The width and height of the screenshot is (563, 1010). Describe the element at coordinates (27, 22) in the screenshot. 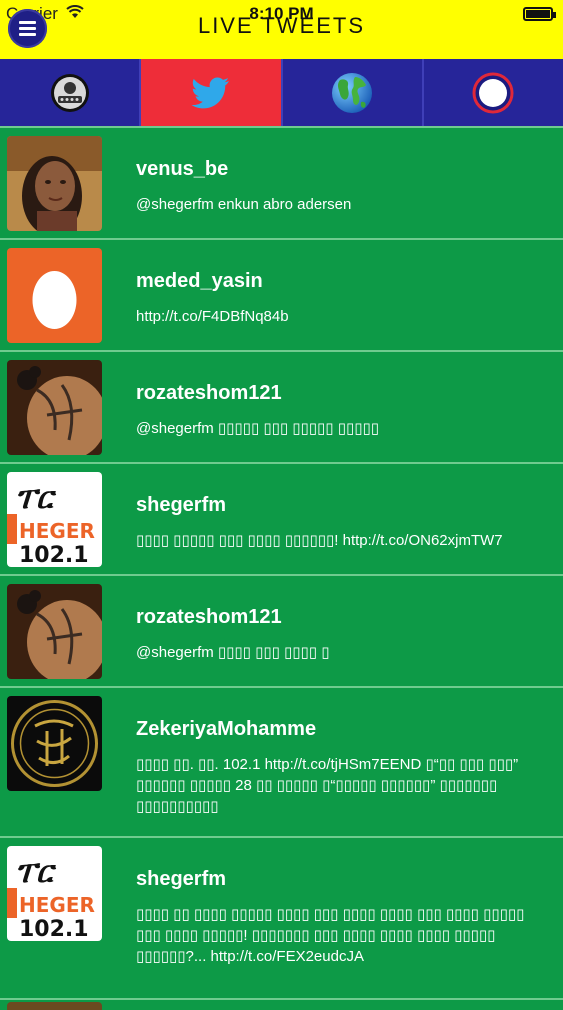

I see `hamburger-icon` at that location.